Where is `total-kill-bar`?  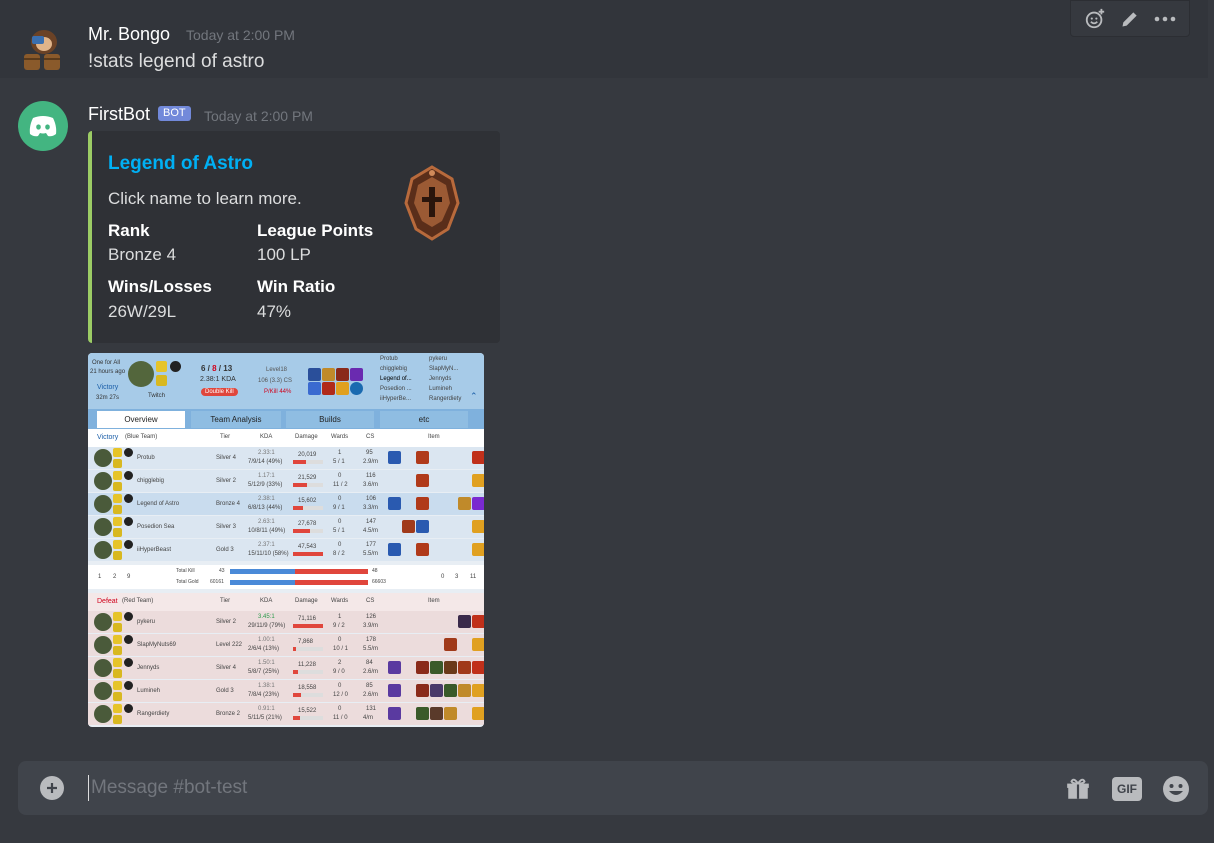
total-kill-bar is located at coordinates (299, 571).